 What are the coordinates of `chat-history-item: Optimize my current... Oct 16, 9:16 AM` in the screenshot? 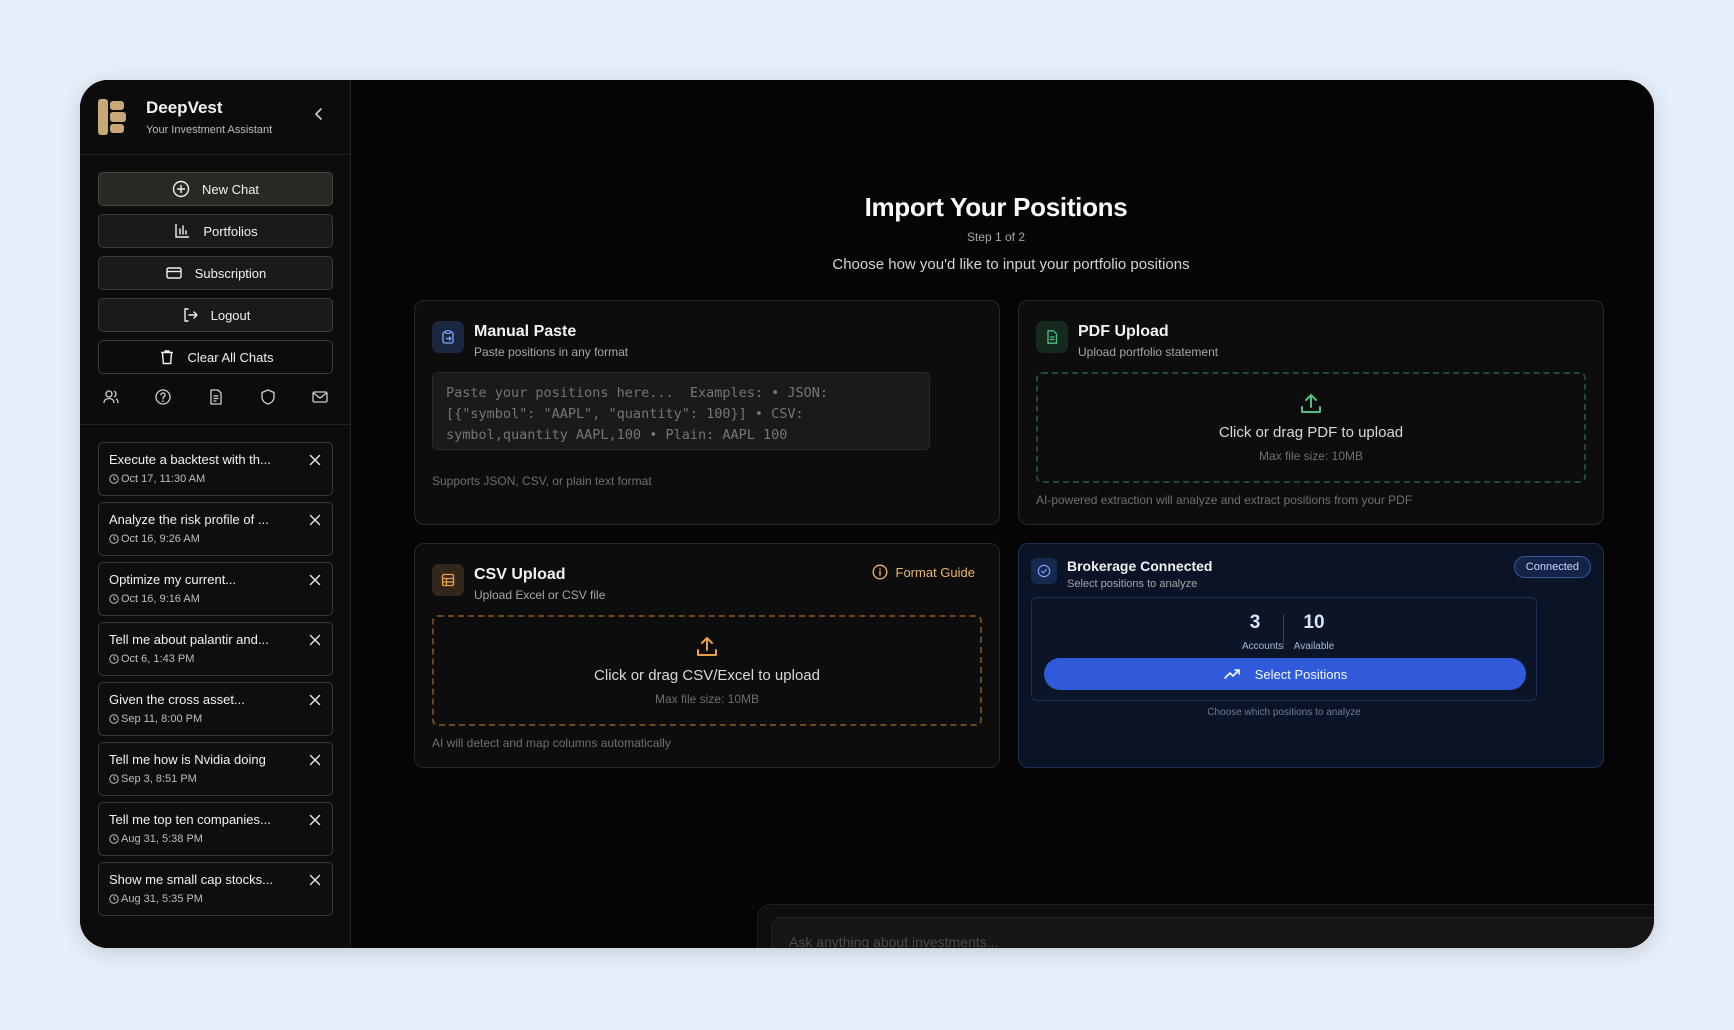 It's located at (215, 589).